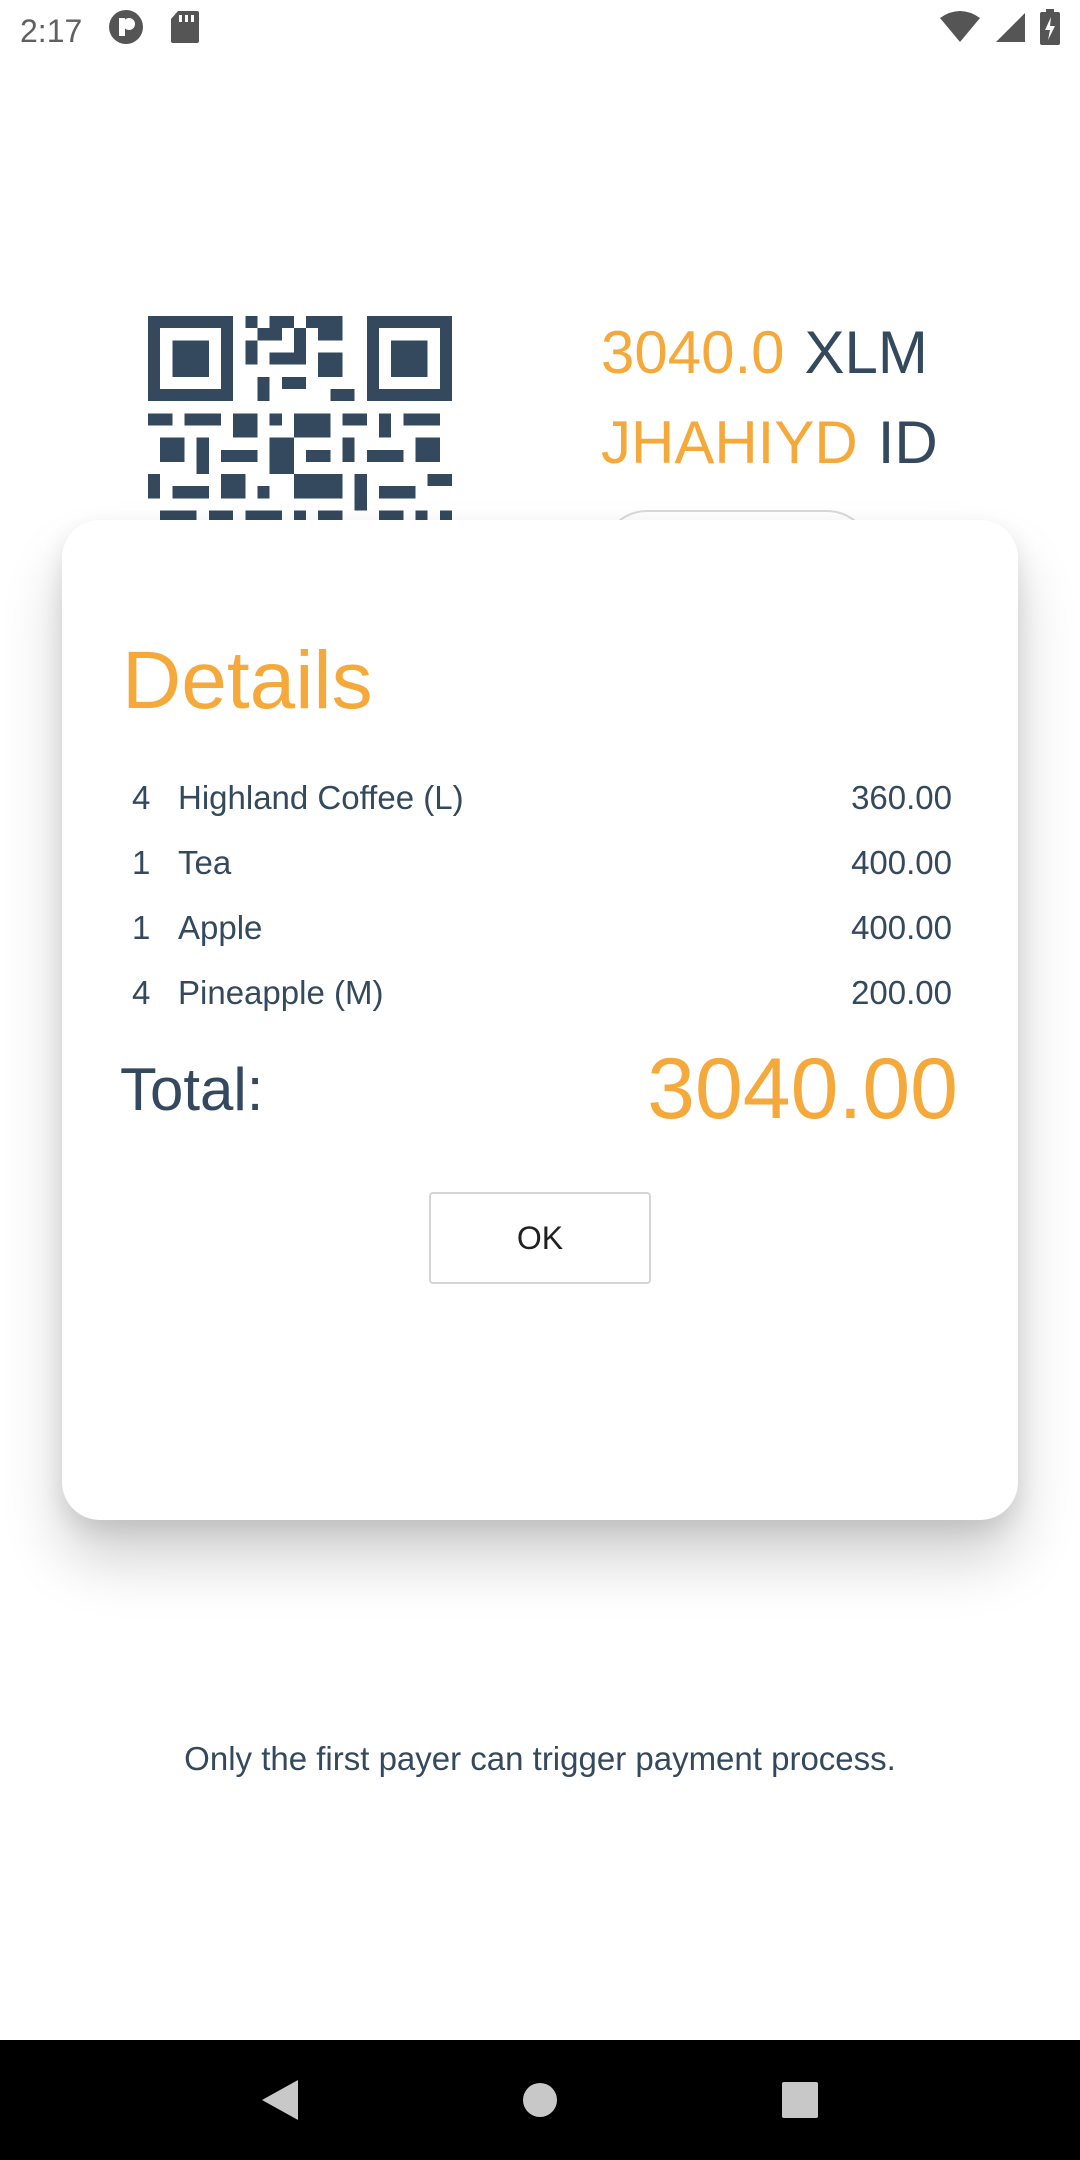 Image resolution: width=1080 pixels, height=2160 pixels. I want to click on list-item: 1 Tea 400.00, so click(542, 862).